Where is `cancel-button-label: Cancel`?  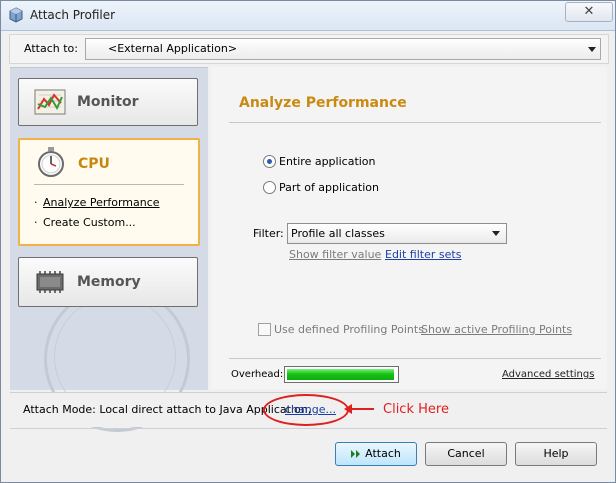
cancel-button-label: Cancel is located at coordinates (466, 453).